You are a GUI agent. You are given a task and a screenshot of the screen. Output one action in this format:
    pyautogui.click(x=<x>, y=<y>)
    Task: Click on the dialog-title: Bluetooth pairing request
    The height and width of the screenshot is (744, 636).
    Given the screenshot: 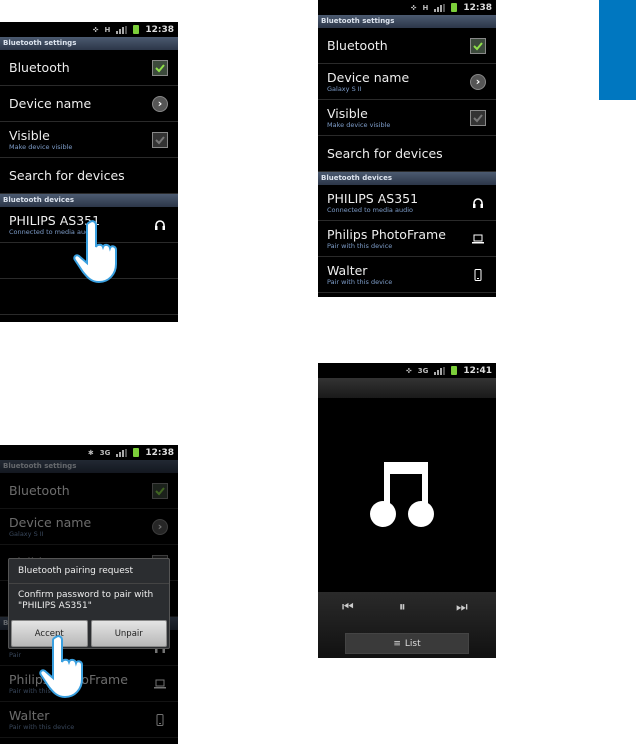 What is the action you would take?
    pyautogui.click(x=89, y=571)
    